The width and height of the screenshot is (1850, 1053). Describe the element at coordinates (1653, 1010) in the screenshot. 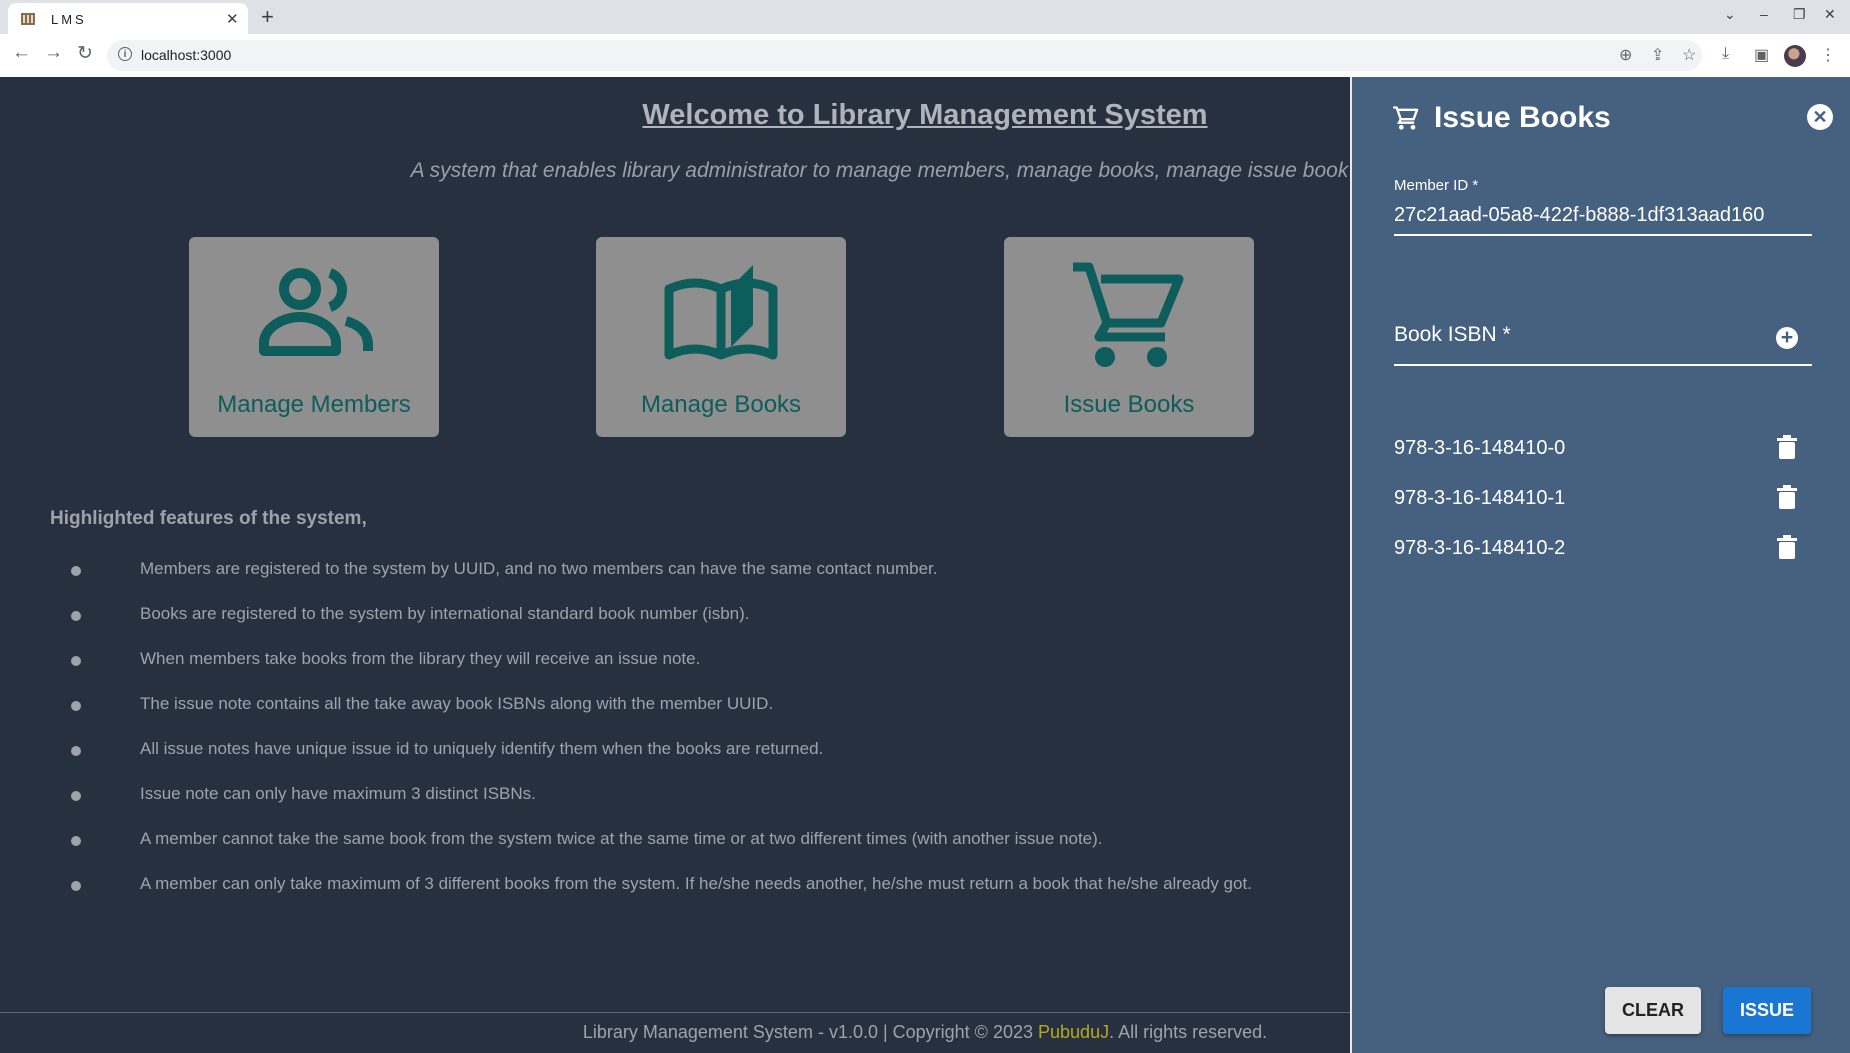

I see `clear-button: CLEAR` at that location.